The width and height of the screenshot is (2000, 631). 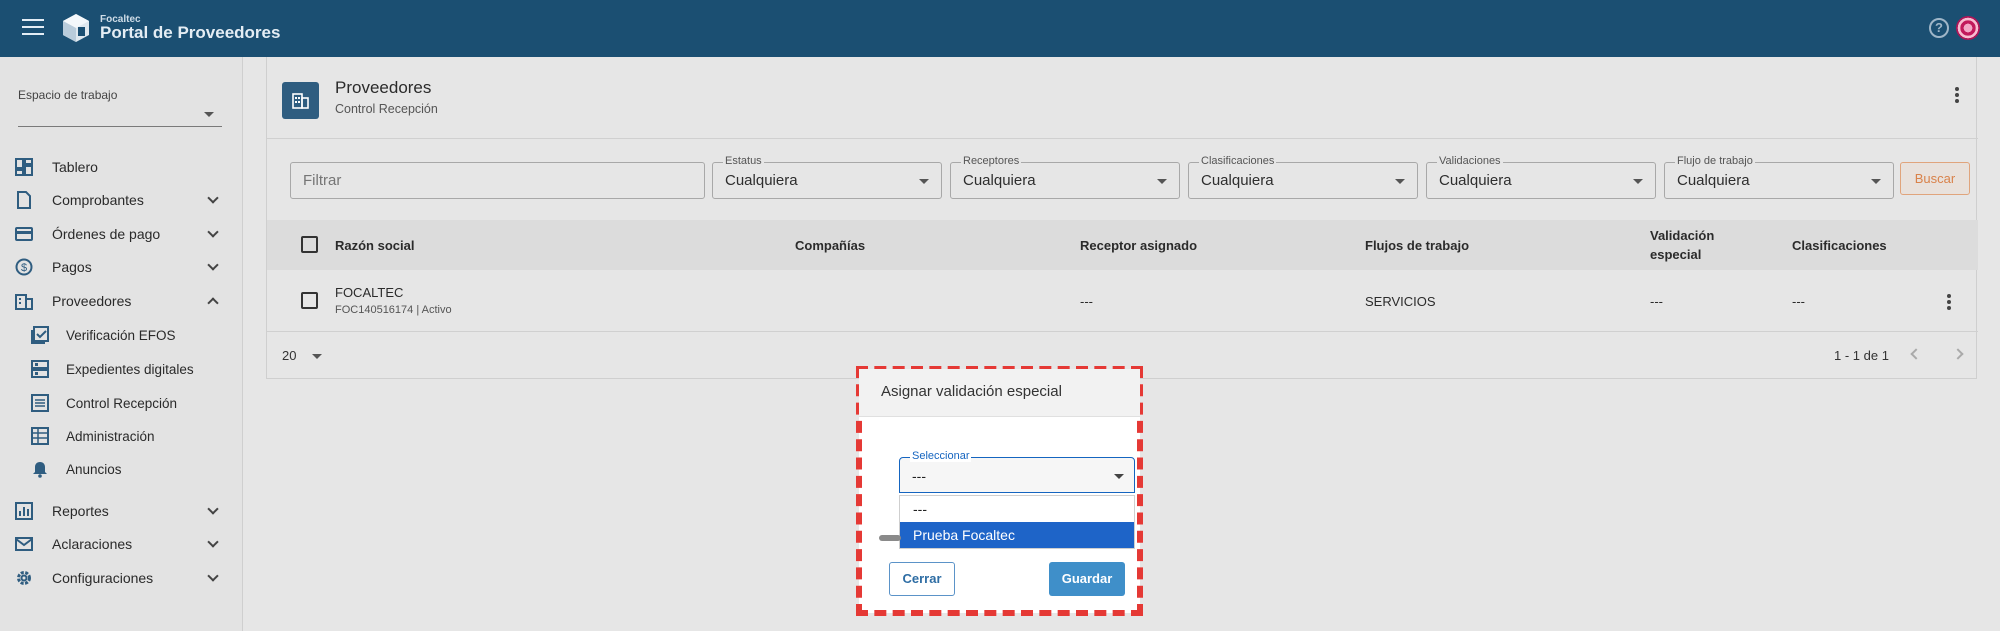 What do you see at coordinates (120, 114) in the screenshot?
I see `workspace-select` at bounding box center [120, 114].